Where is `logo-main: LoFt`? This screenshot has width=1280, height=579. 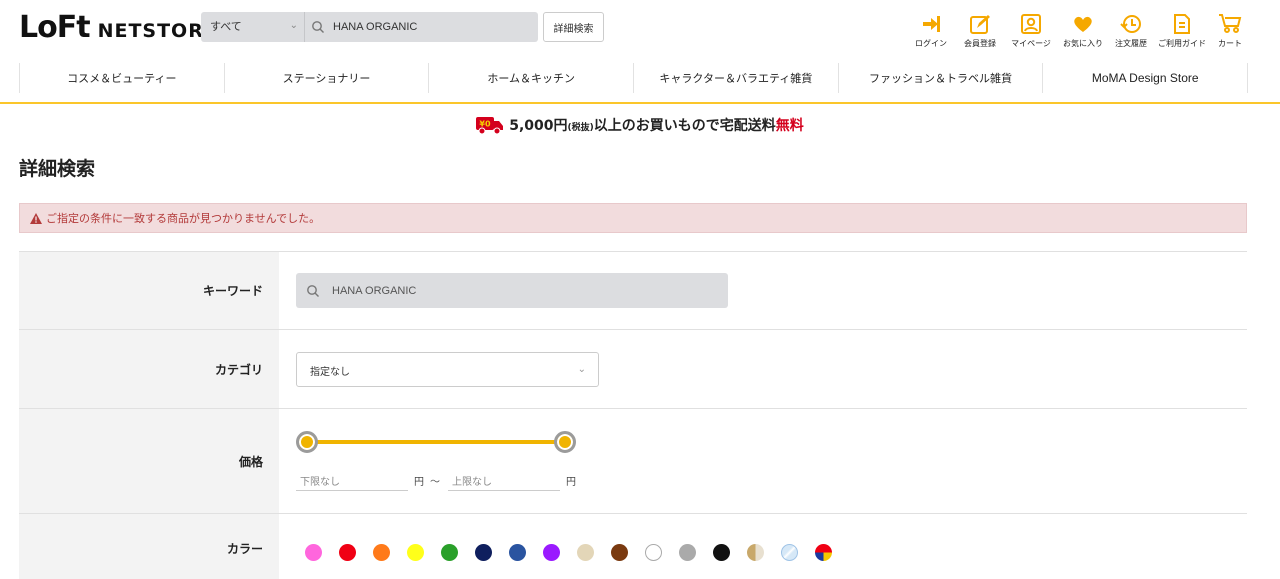
logo-main: LoFt is located at coordinates (55, 27).